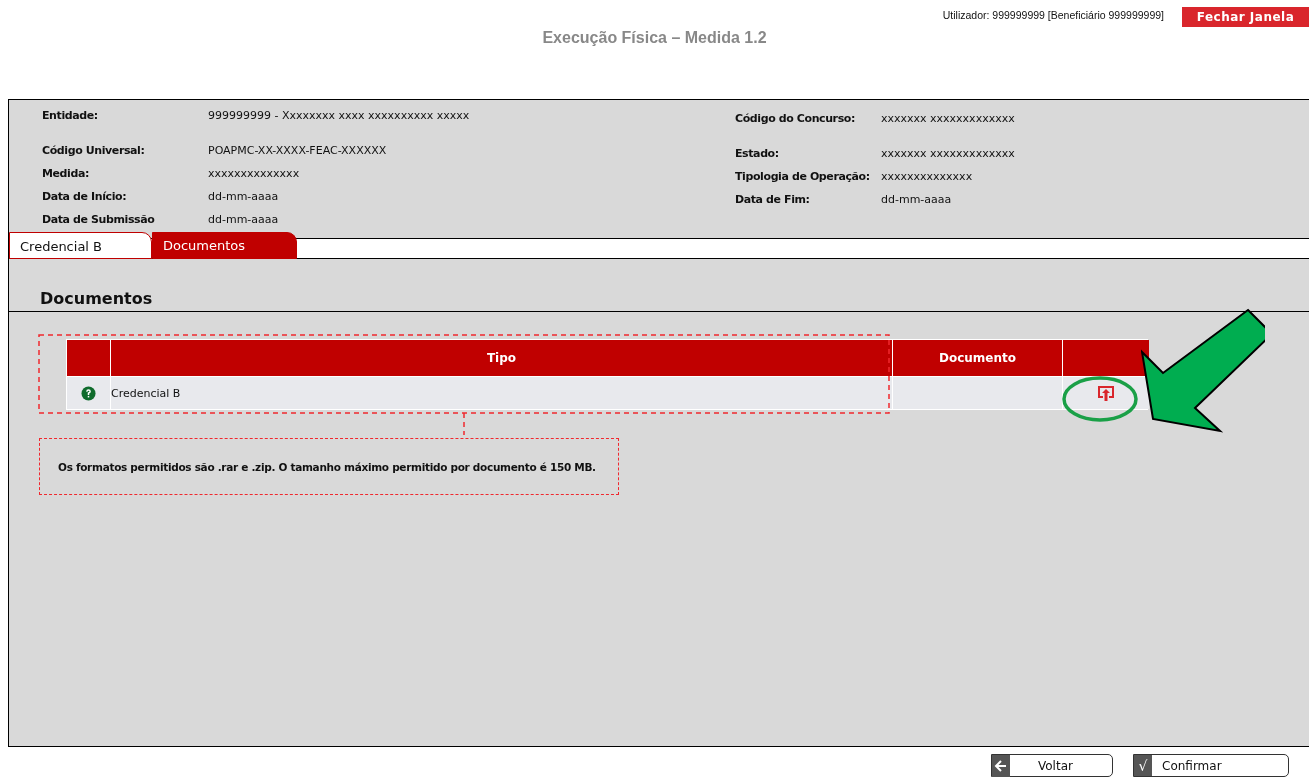 The image size is (1309, 778). Describe the element at coordinates (88, 393) in the screenshot. I see `help-icon` at that location.